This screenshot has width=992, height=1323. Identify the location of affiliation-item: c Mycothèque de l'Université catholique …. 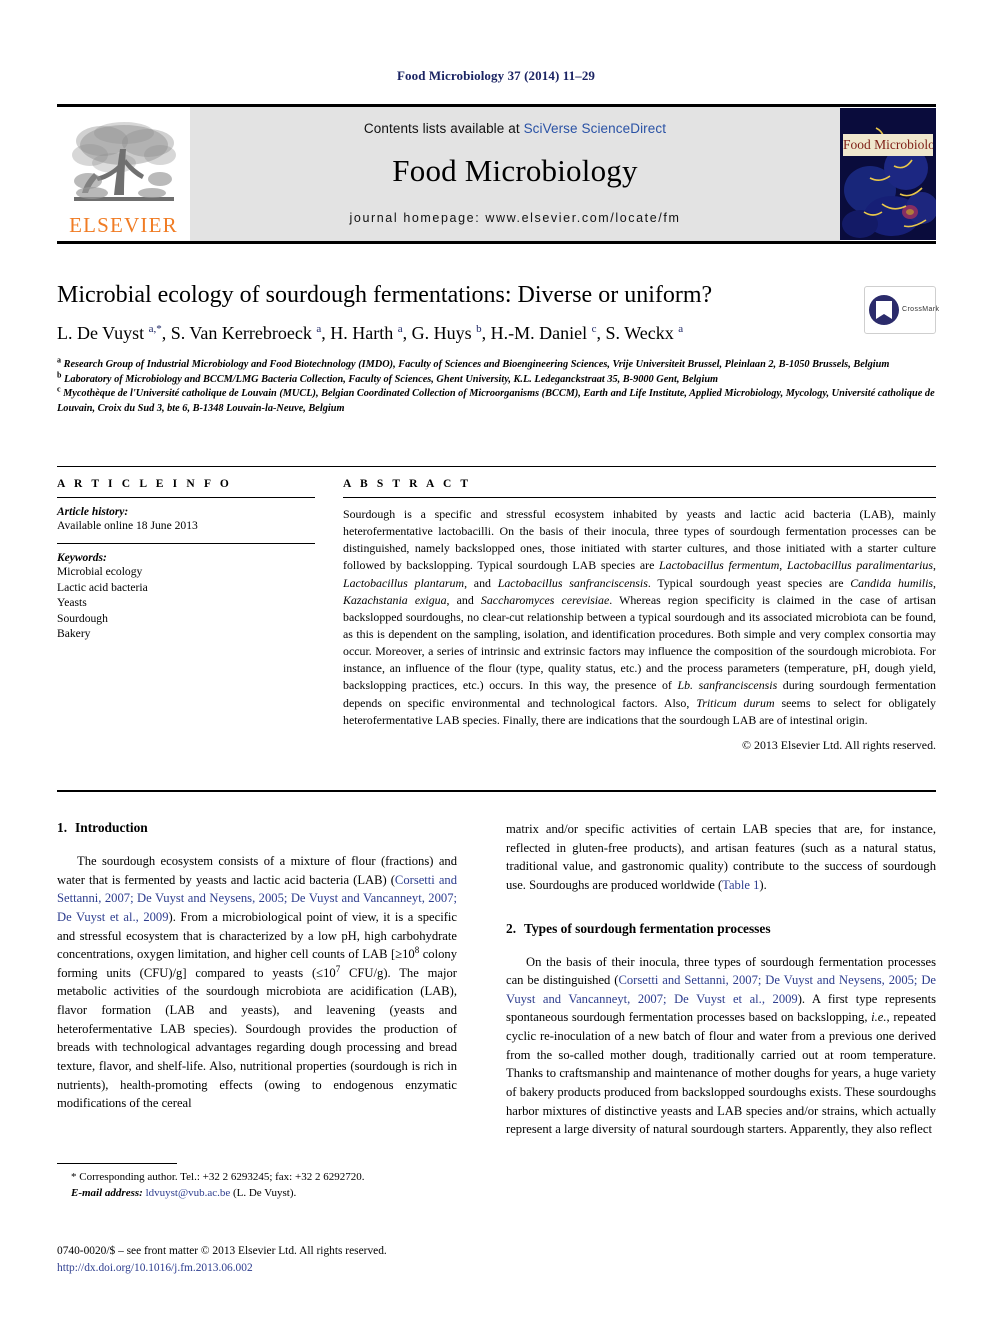
(496, 399).